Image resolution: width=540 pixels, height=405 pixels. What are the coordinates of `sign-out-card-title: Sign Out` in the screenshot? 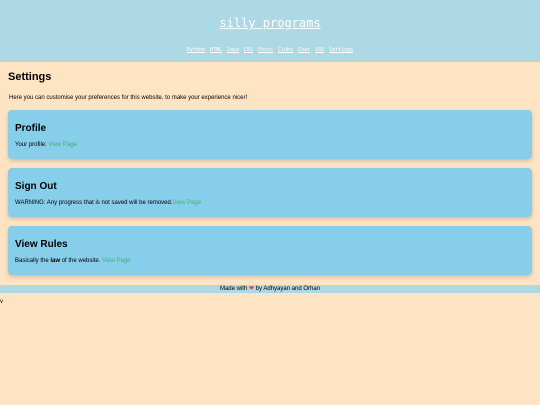 It's located at (36, 186).